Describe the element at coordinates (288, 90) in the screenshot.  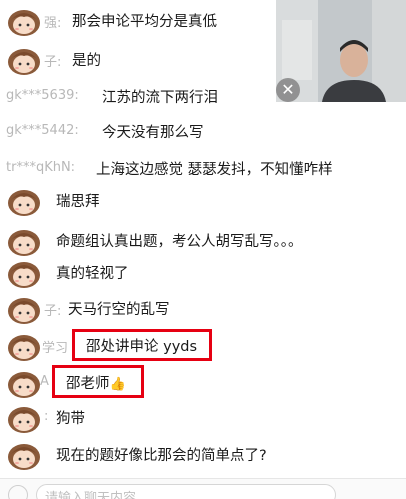
I see `close-icon: ✕` at that location.